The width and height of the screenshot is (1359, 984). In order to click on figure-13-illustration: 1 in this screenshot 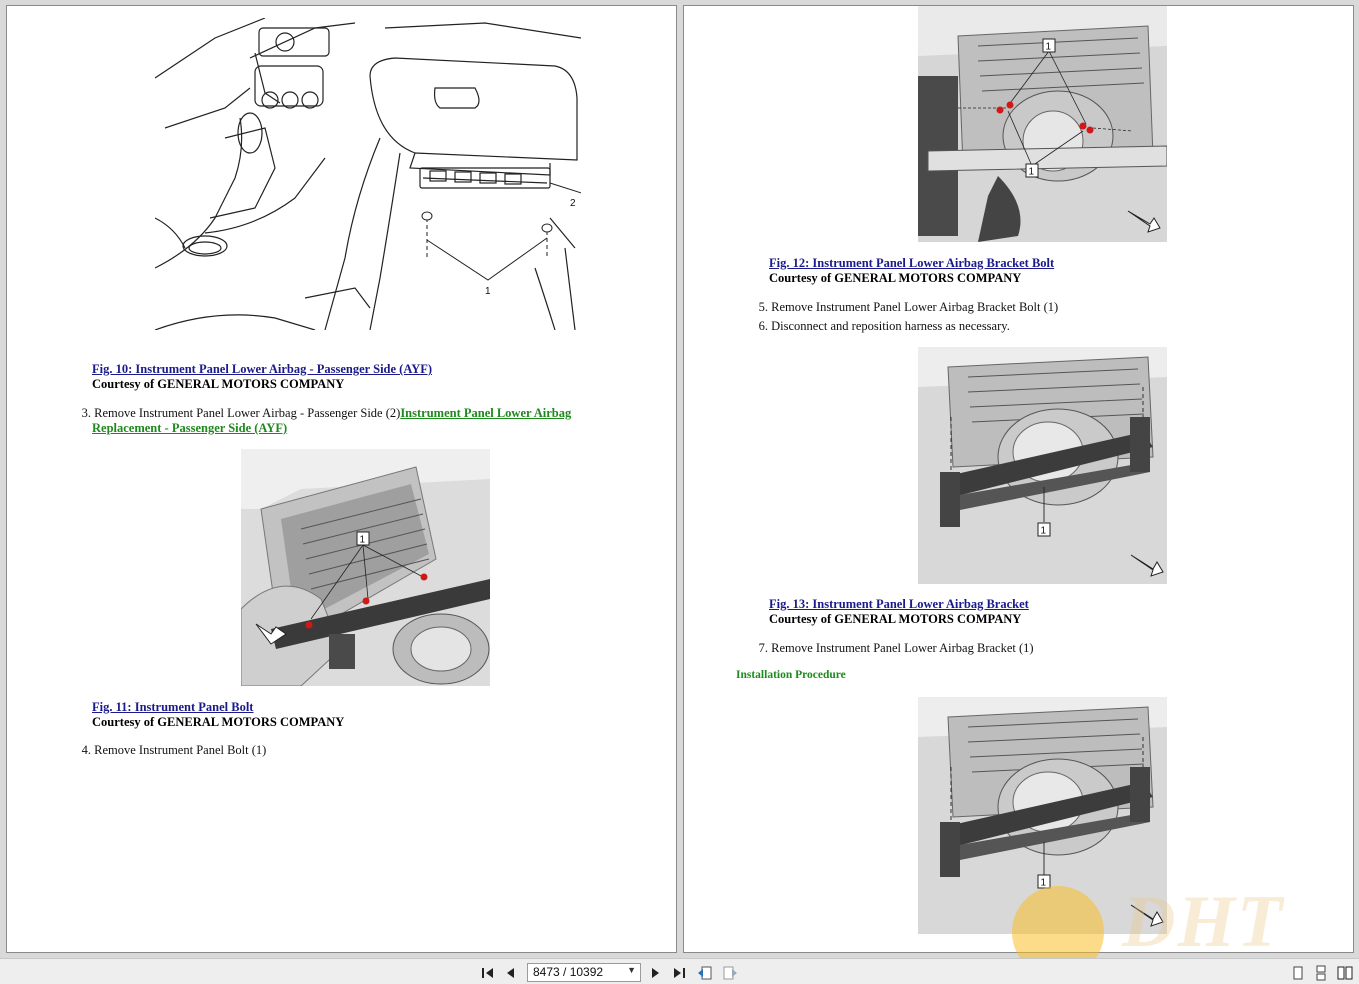, I will do `click(1042, 465)`.